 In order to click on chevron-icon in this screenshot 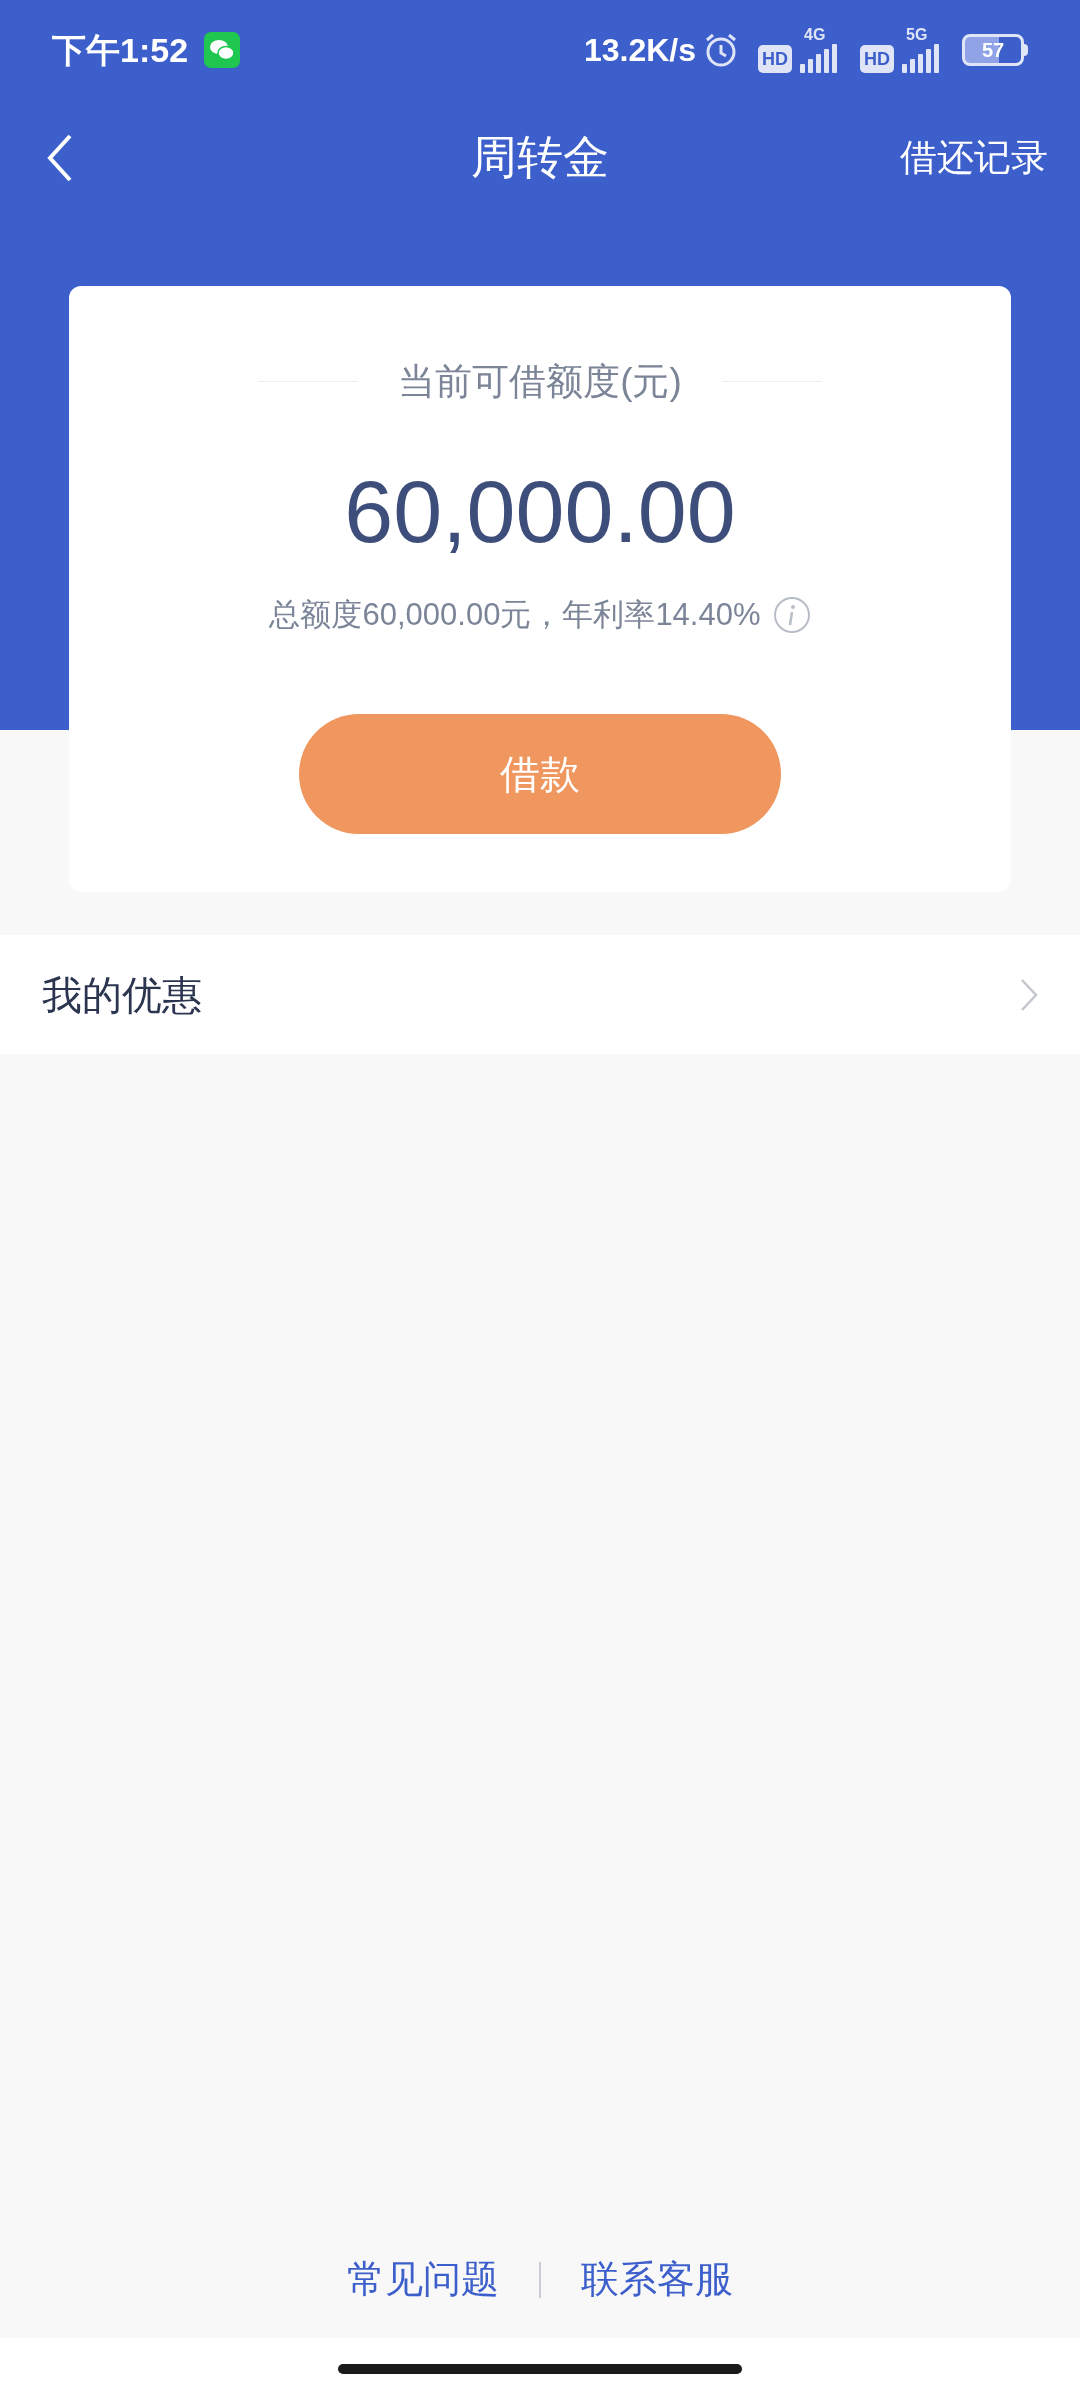, I will do `click(1029, 994)`.